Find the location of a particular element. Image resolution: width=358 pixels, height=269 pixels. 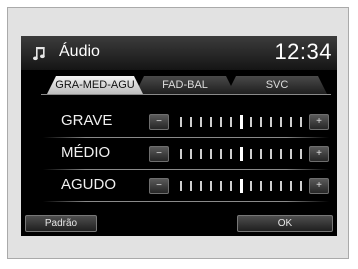

tab-svc: SVC is located at coordinates (277, 85).